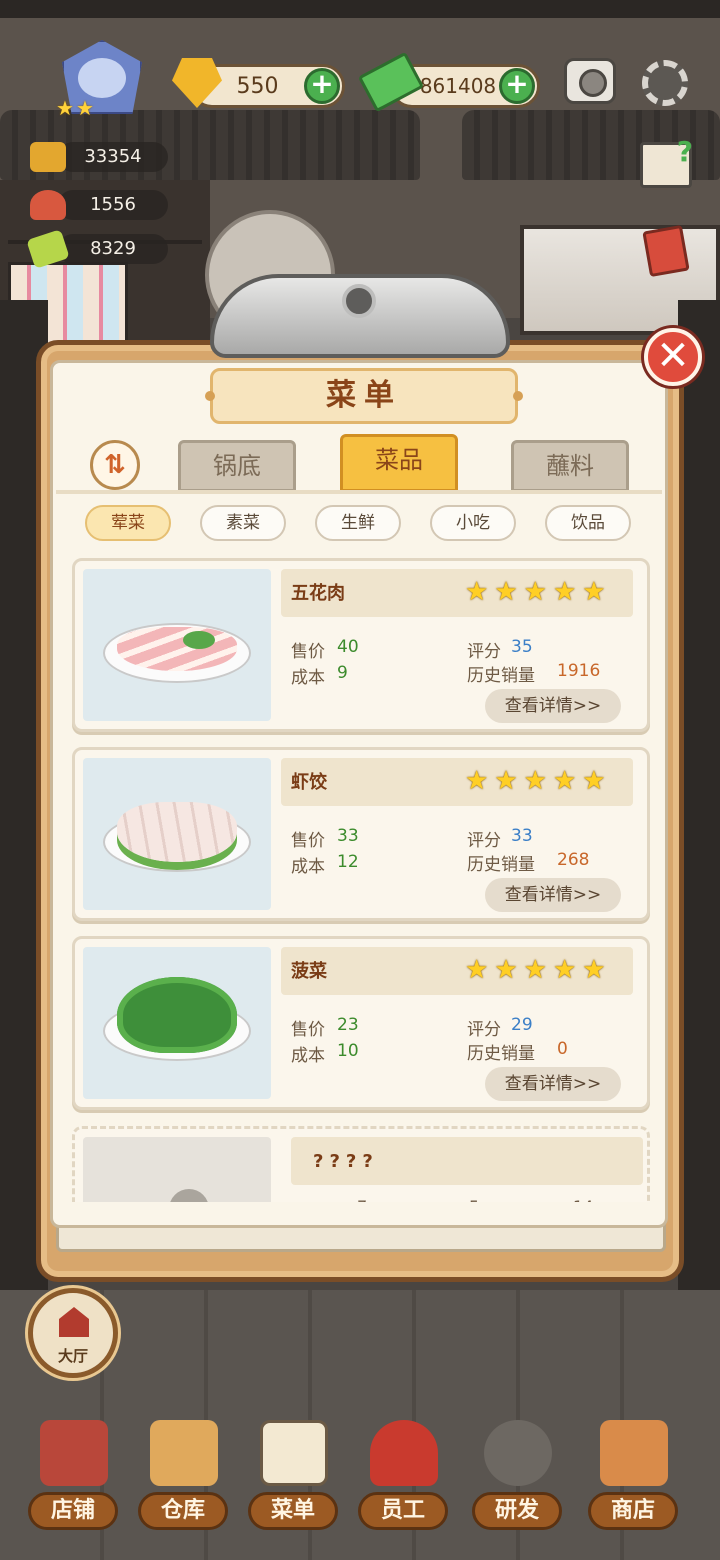 The width and height of the screenshot is (720, 1560). Describe the element at coordinates (590, 81) in the screenshot. I see `camera-button` at that location.